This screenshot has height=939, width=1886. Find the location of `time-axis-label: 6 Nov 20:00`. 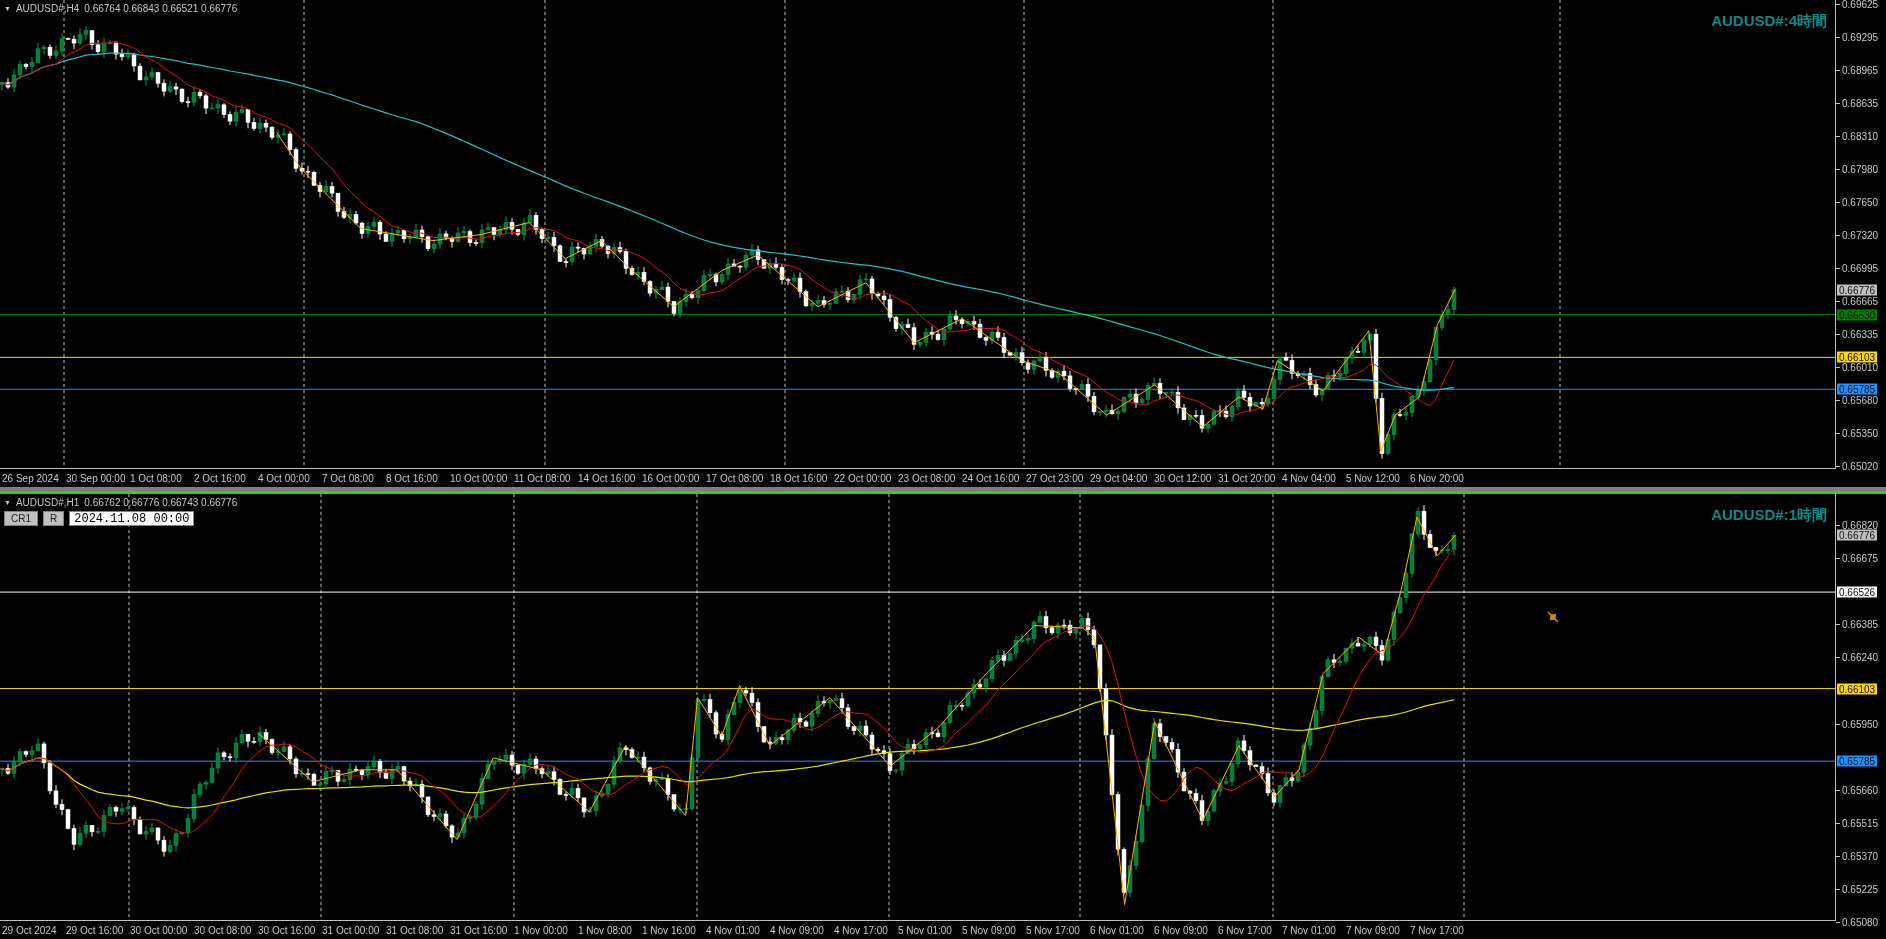

time-axis-label: 6 Nov 20:00 is located at coordinates (1437, 478).